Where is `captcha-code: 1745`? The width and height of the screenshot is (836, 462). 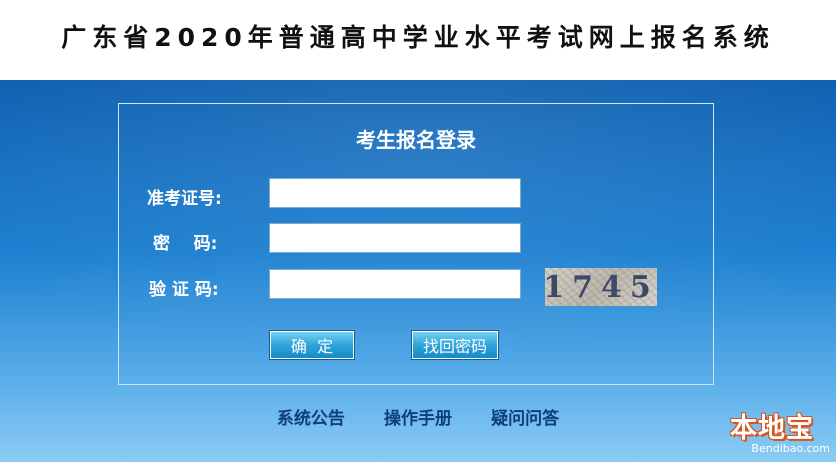 captcha-code: 1745 is located at coordinates (601, 287).